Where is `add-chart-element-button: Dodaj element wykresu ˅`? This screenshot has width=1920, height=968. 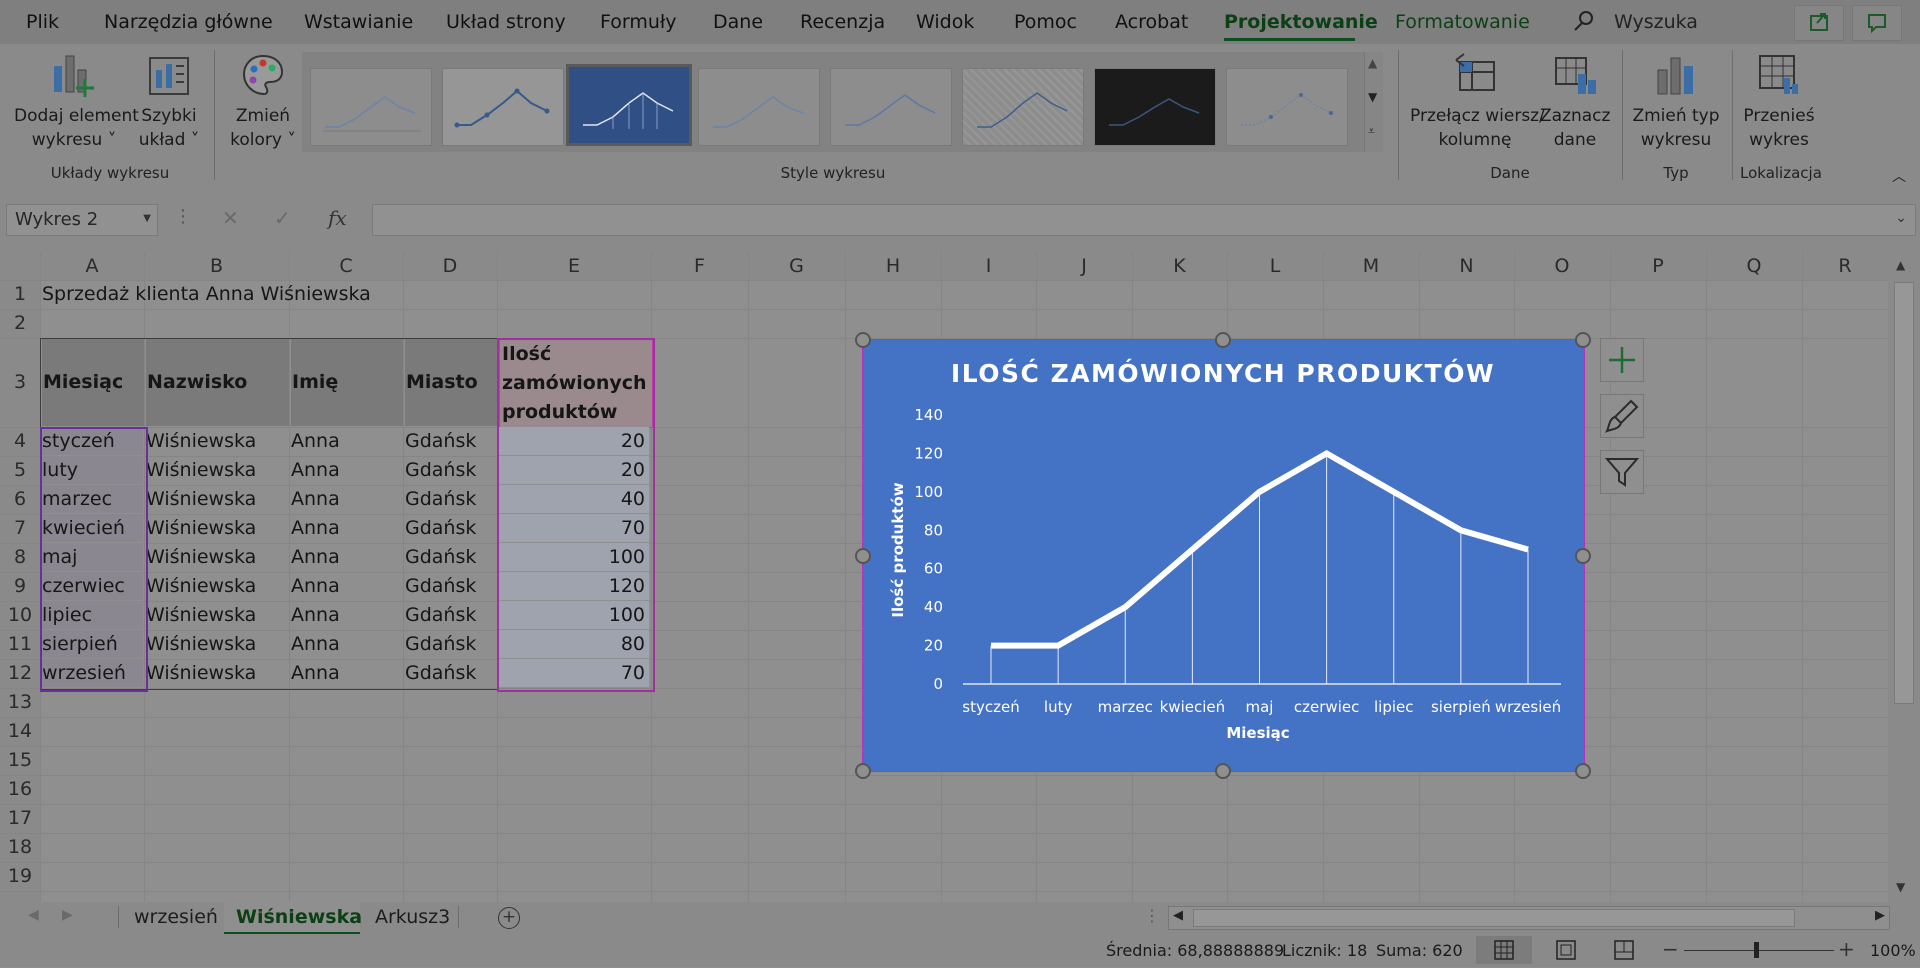
add-chart-element-button: Dodaj element wykresu ˅ is located at coordinates (76, 128).